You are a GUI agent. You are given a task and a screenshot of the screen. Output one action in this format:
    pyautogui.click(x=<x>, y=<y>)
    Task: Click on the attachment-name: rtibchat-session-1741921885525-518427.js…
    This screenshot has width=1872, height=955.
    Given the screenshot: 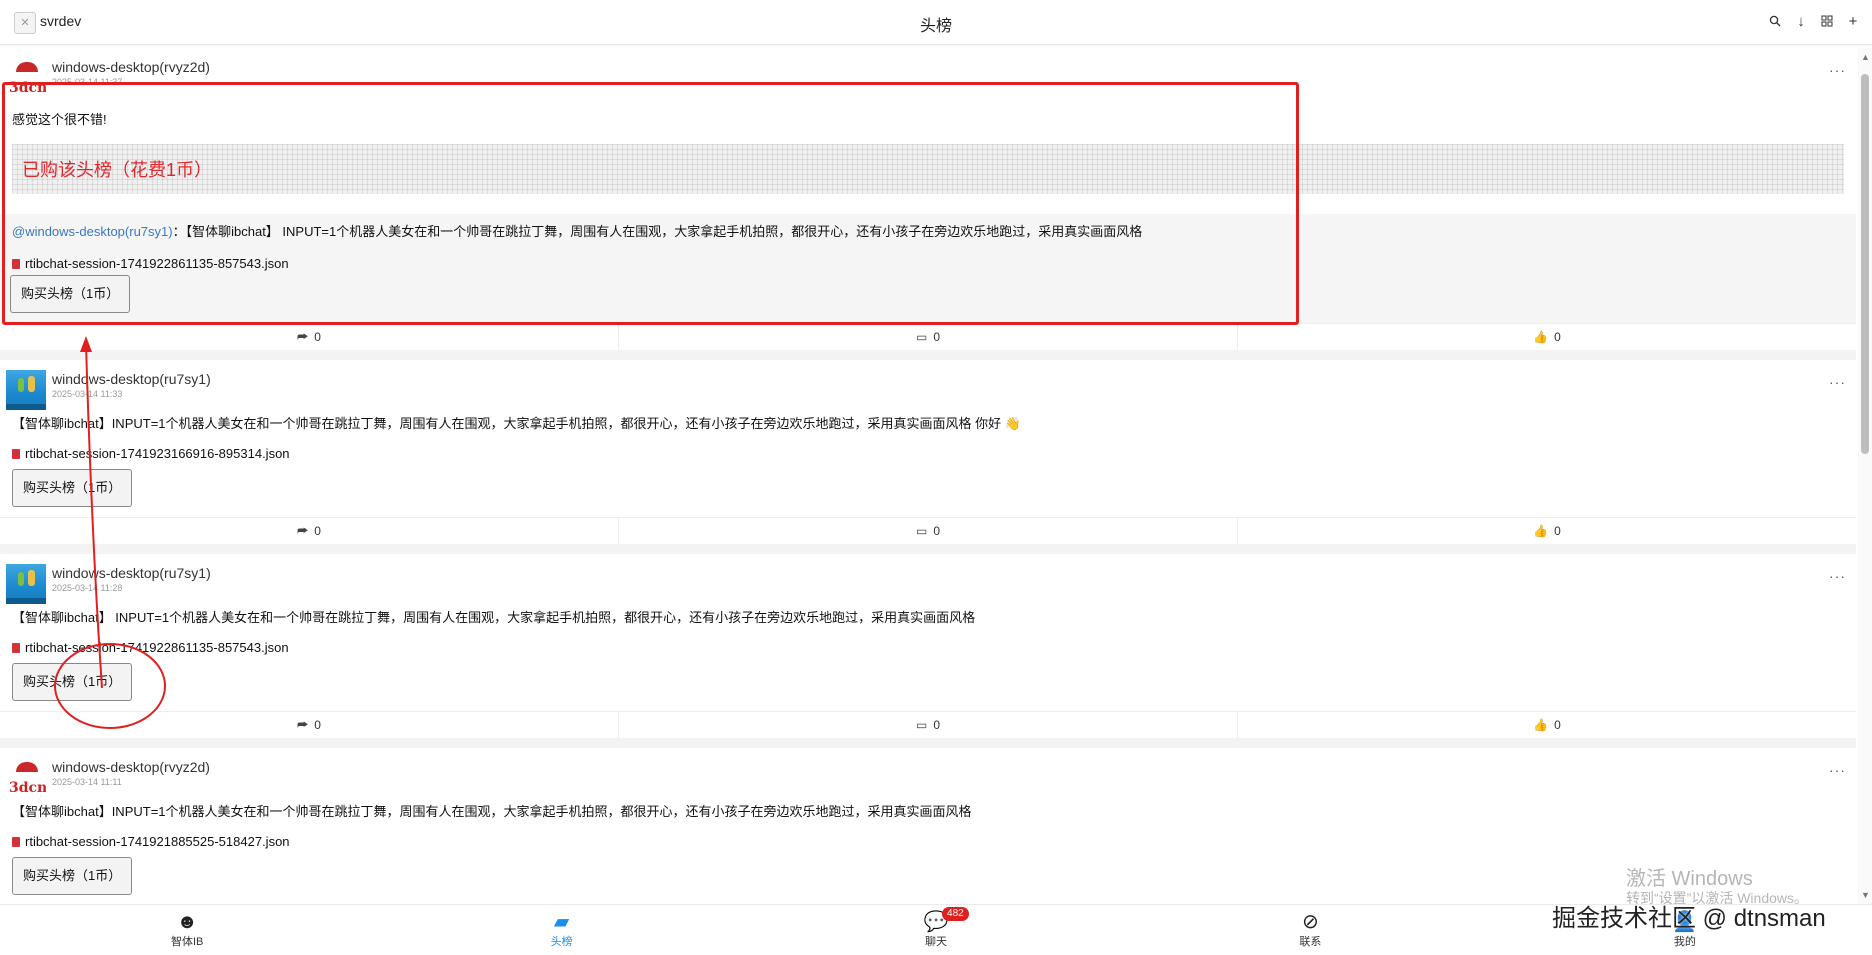 What is the action you would take?
    pyautogui.click(x=157, y=841)
    